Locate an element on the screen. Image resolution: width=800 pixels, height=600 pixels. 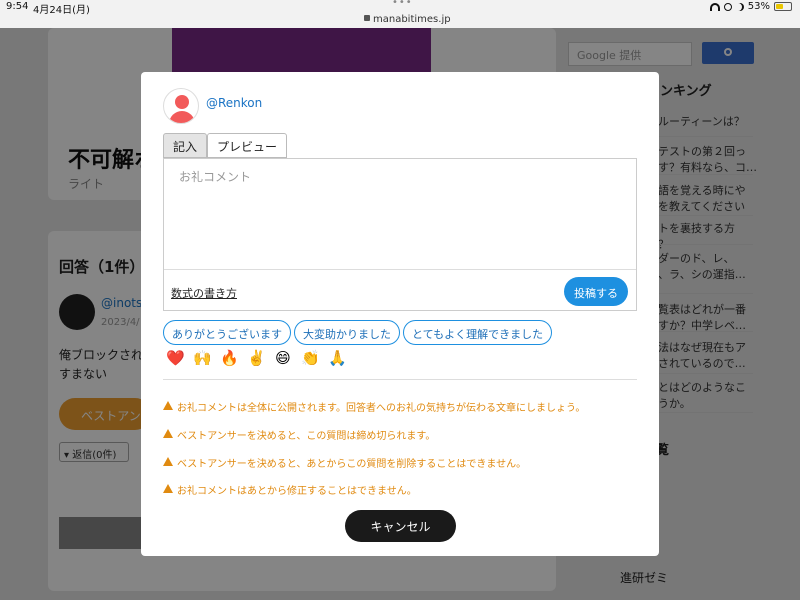
user-avatar is located at coordinates (181, 106).